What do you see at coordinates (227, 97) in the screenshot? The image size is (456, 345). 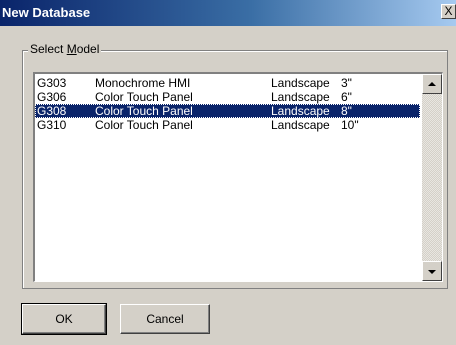 I see `list-item-g306: G306 Color Touch Panel Landscape 6"` at bounding box center [227, 97].